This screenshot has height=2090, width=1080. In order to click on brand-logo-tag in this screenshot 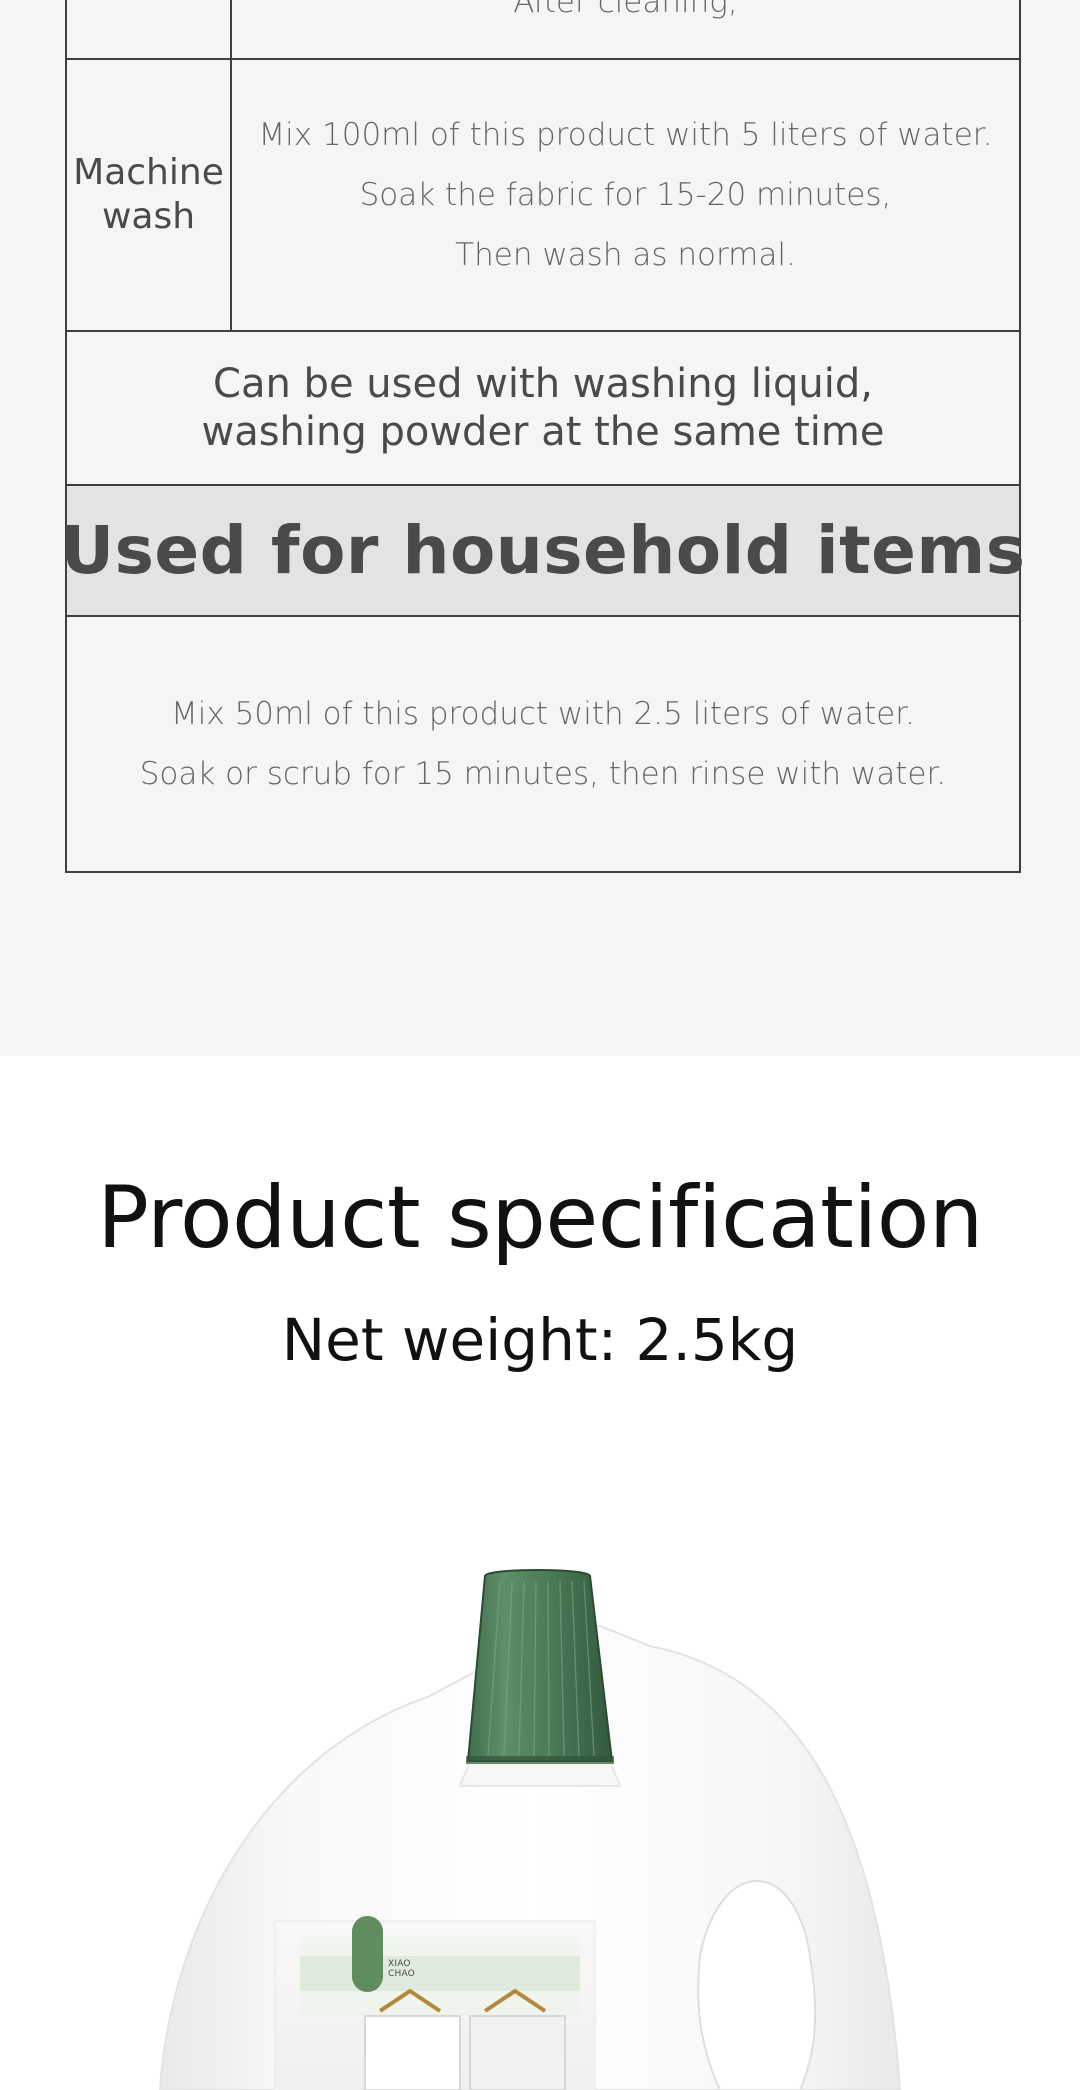, I will do `click(367, 1954)`.